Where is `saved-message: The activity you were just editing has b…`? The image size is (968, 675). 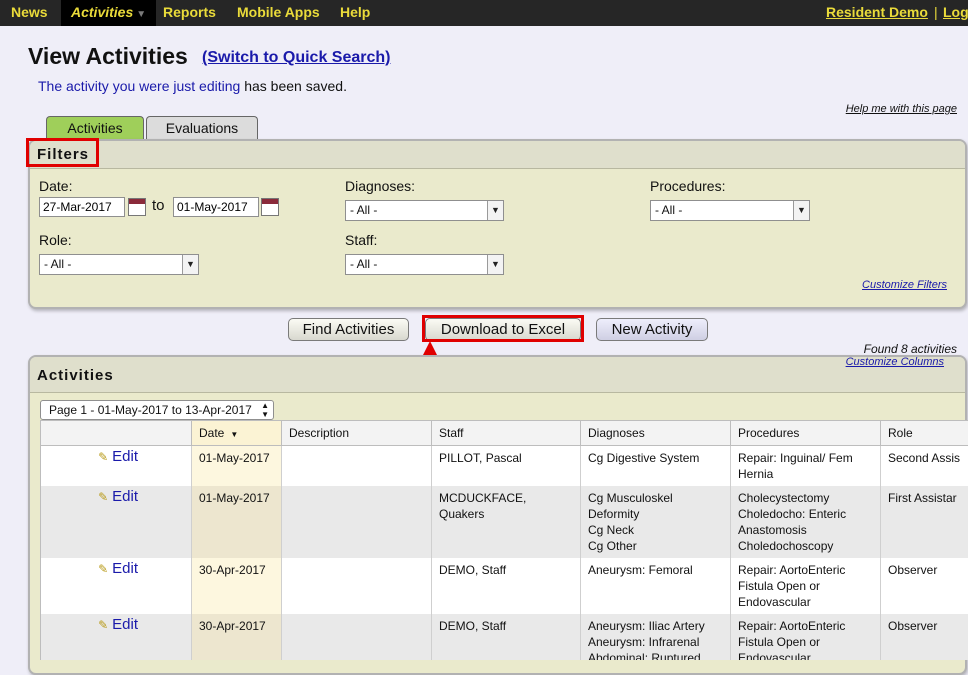
saved-message: The activity you were just editing has b… is located at coordinates (192, 86).